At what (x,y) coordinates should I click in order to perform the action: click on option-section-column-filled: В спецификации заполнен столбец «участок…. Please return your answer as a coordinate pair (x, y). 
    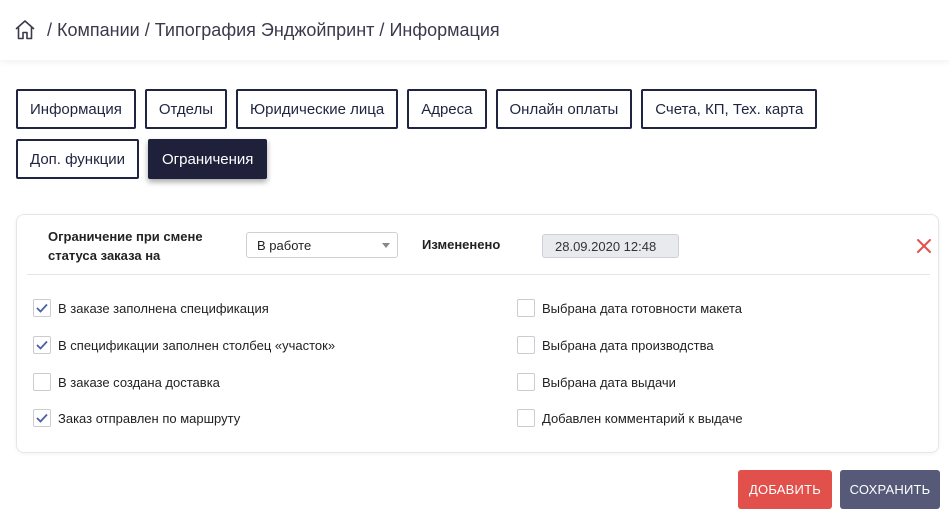
    Looking at the image, I should click on (184, 345).